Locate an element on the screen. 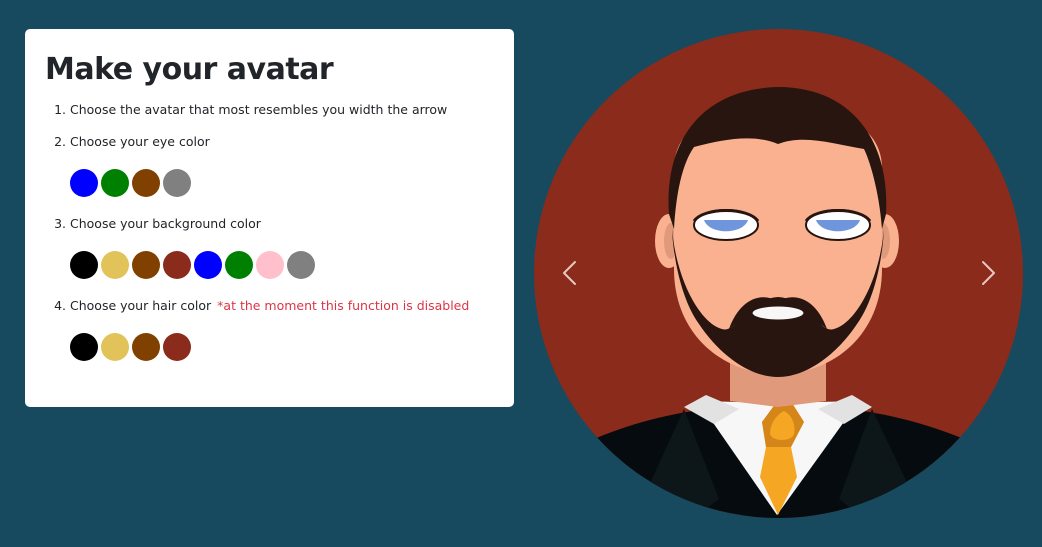 This screenshot has width=1042, height=547. eye-color-swatches is located at coordinates (282, 183).